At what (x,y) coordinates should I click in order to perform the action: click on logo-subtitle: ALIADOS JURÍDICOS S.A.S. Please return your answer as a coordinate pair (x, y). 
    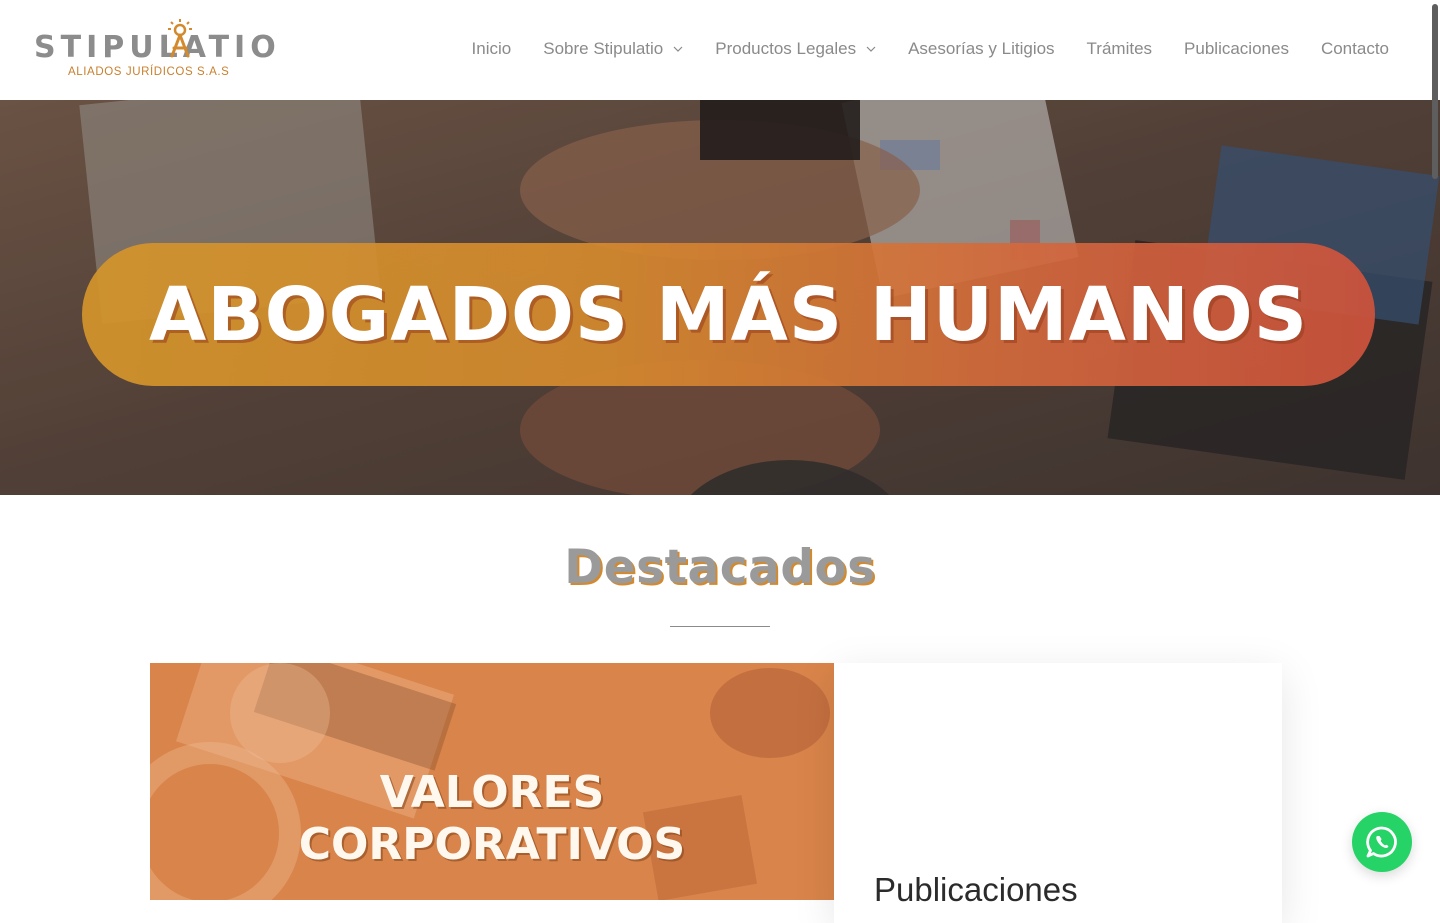
    Looking at the image, I should click on (149, 72).